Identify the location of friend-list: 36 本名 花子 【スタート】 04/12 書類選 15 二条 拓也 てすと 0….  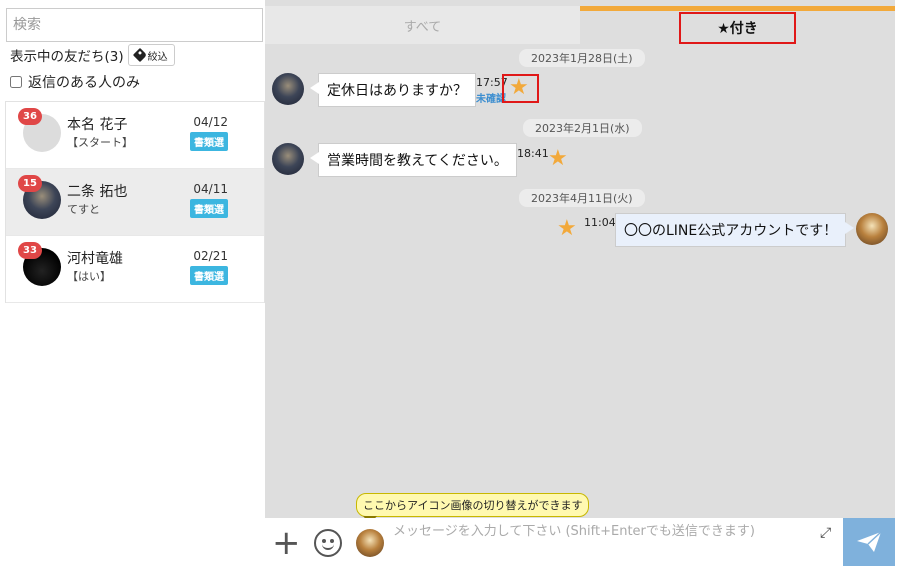
(135, 202).